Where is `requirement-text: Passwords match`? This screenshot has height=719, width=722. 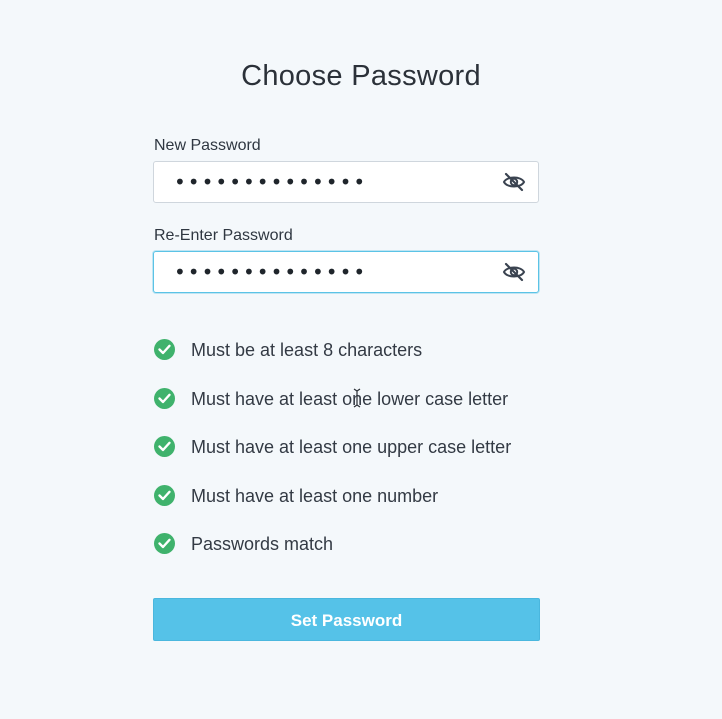 requirement-text: Passwords match is located at coordinates (262, 544).